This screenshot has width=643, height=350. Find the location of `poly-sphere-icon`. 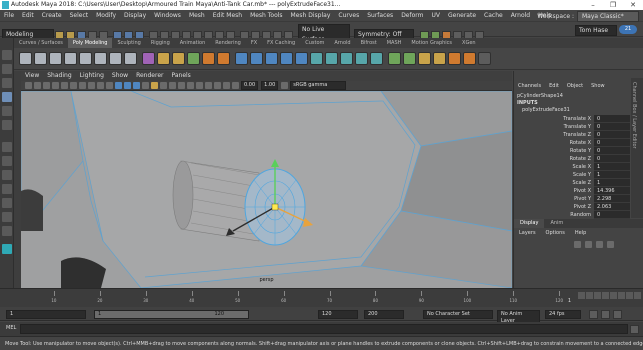

poly-sphere-icon is located at coordinates (25, 58).